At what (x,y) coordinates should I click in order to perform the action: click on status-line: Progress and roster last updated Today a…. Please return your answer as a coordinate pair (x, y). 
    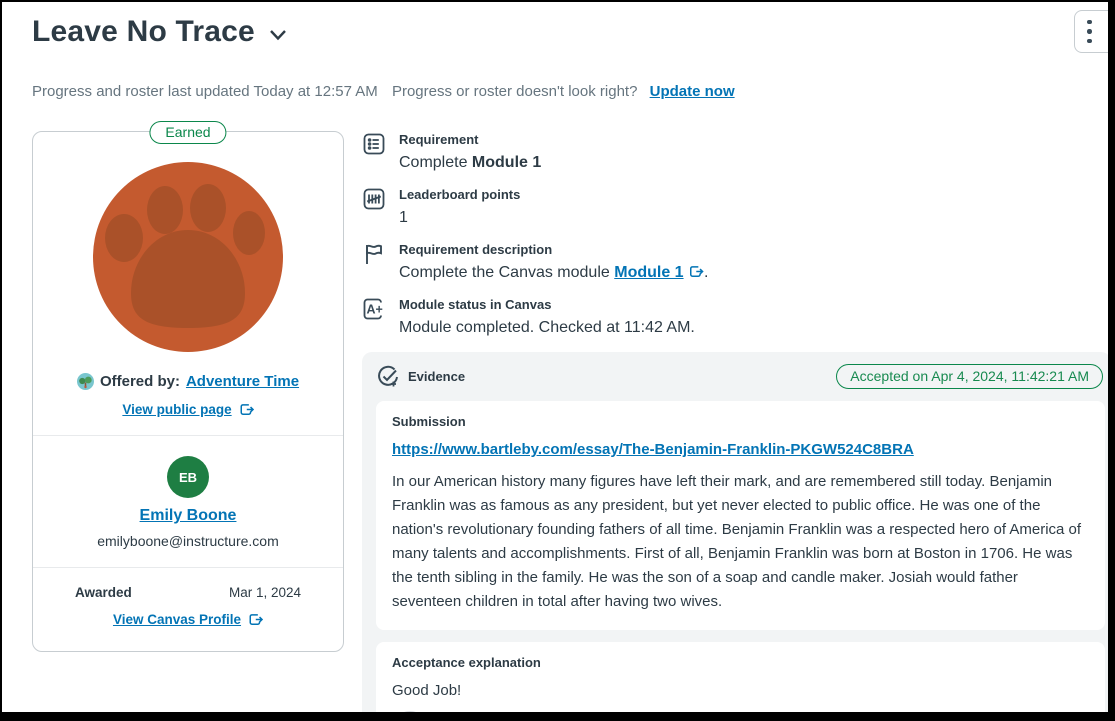
    Looking at the image, I should click on (570, 91).